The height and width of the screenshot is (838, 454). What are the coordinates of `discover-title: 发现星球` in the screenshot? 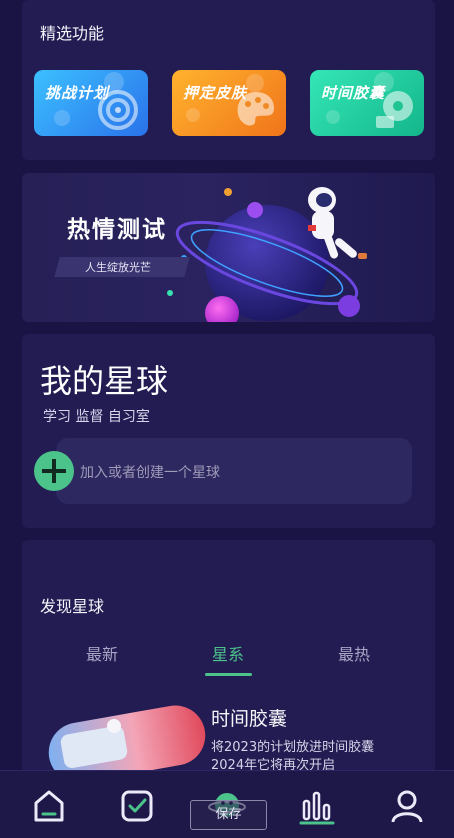 It's located at (72, 606).